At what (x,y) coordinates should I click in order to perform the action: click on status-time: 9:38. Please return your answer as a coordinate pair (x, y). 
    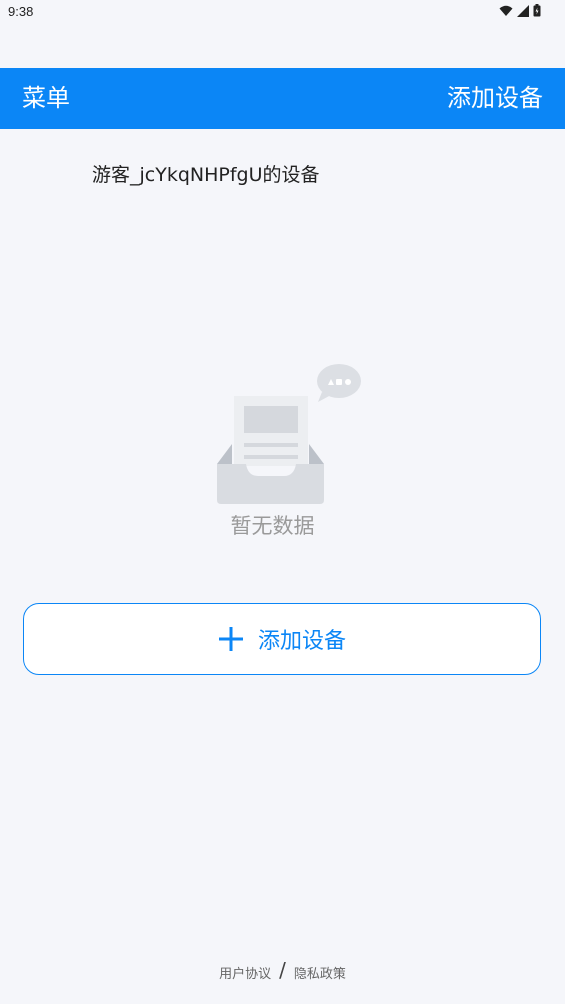
    Looking at the image, I should click on (21, 11).